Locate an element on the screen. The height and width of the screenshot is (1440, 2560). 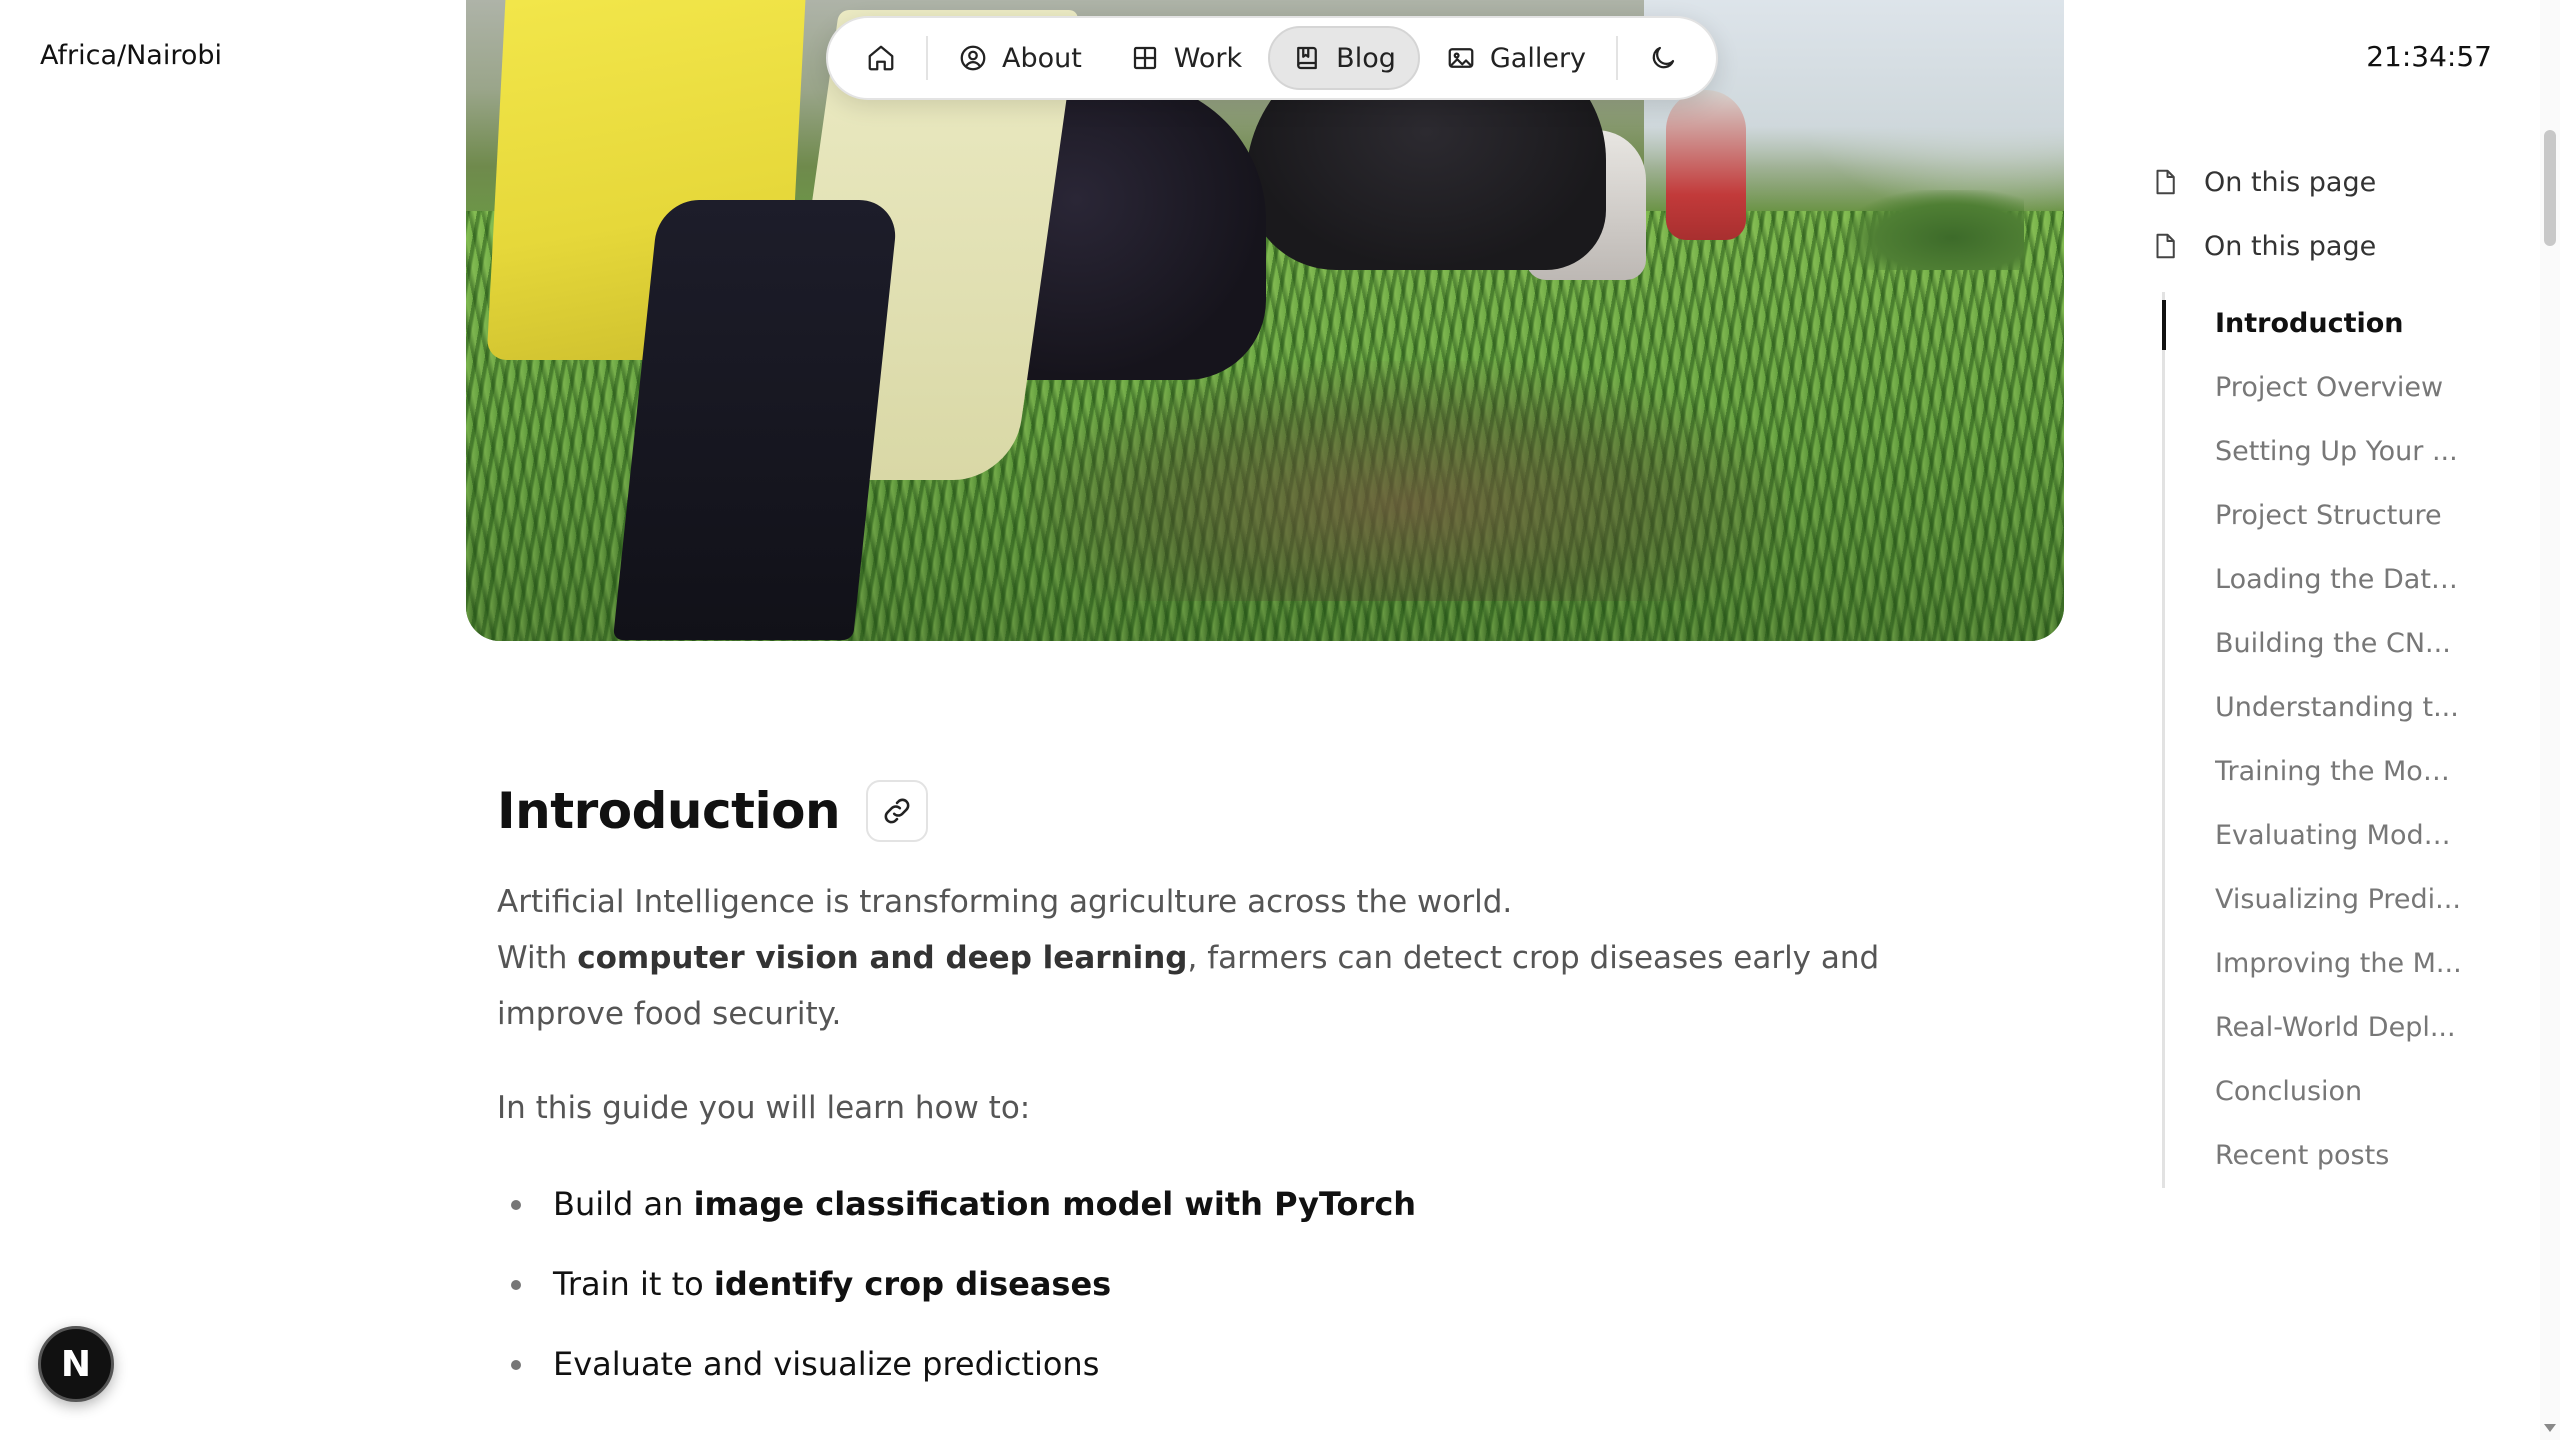
list-item: Train it to identify crop diseases is located at coordinates (1247, 1284).